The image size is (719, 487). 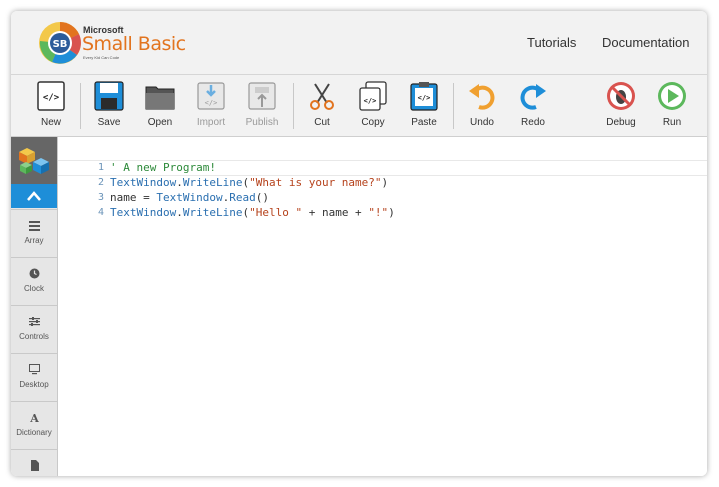 What do you see at coordinates (382, 168) in the screenshot?
I see `code-line: 1 ' A new Program!` at bounding box center [382, 168].